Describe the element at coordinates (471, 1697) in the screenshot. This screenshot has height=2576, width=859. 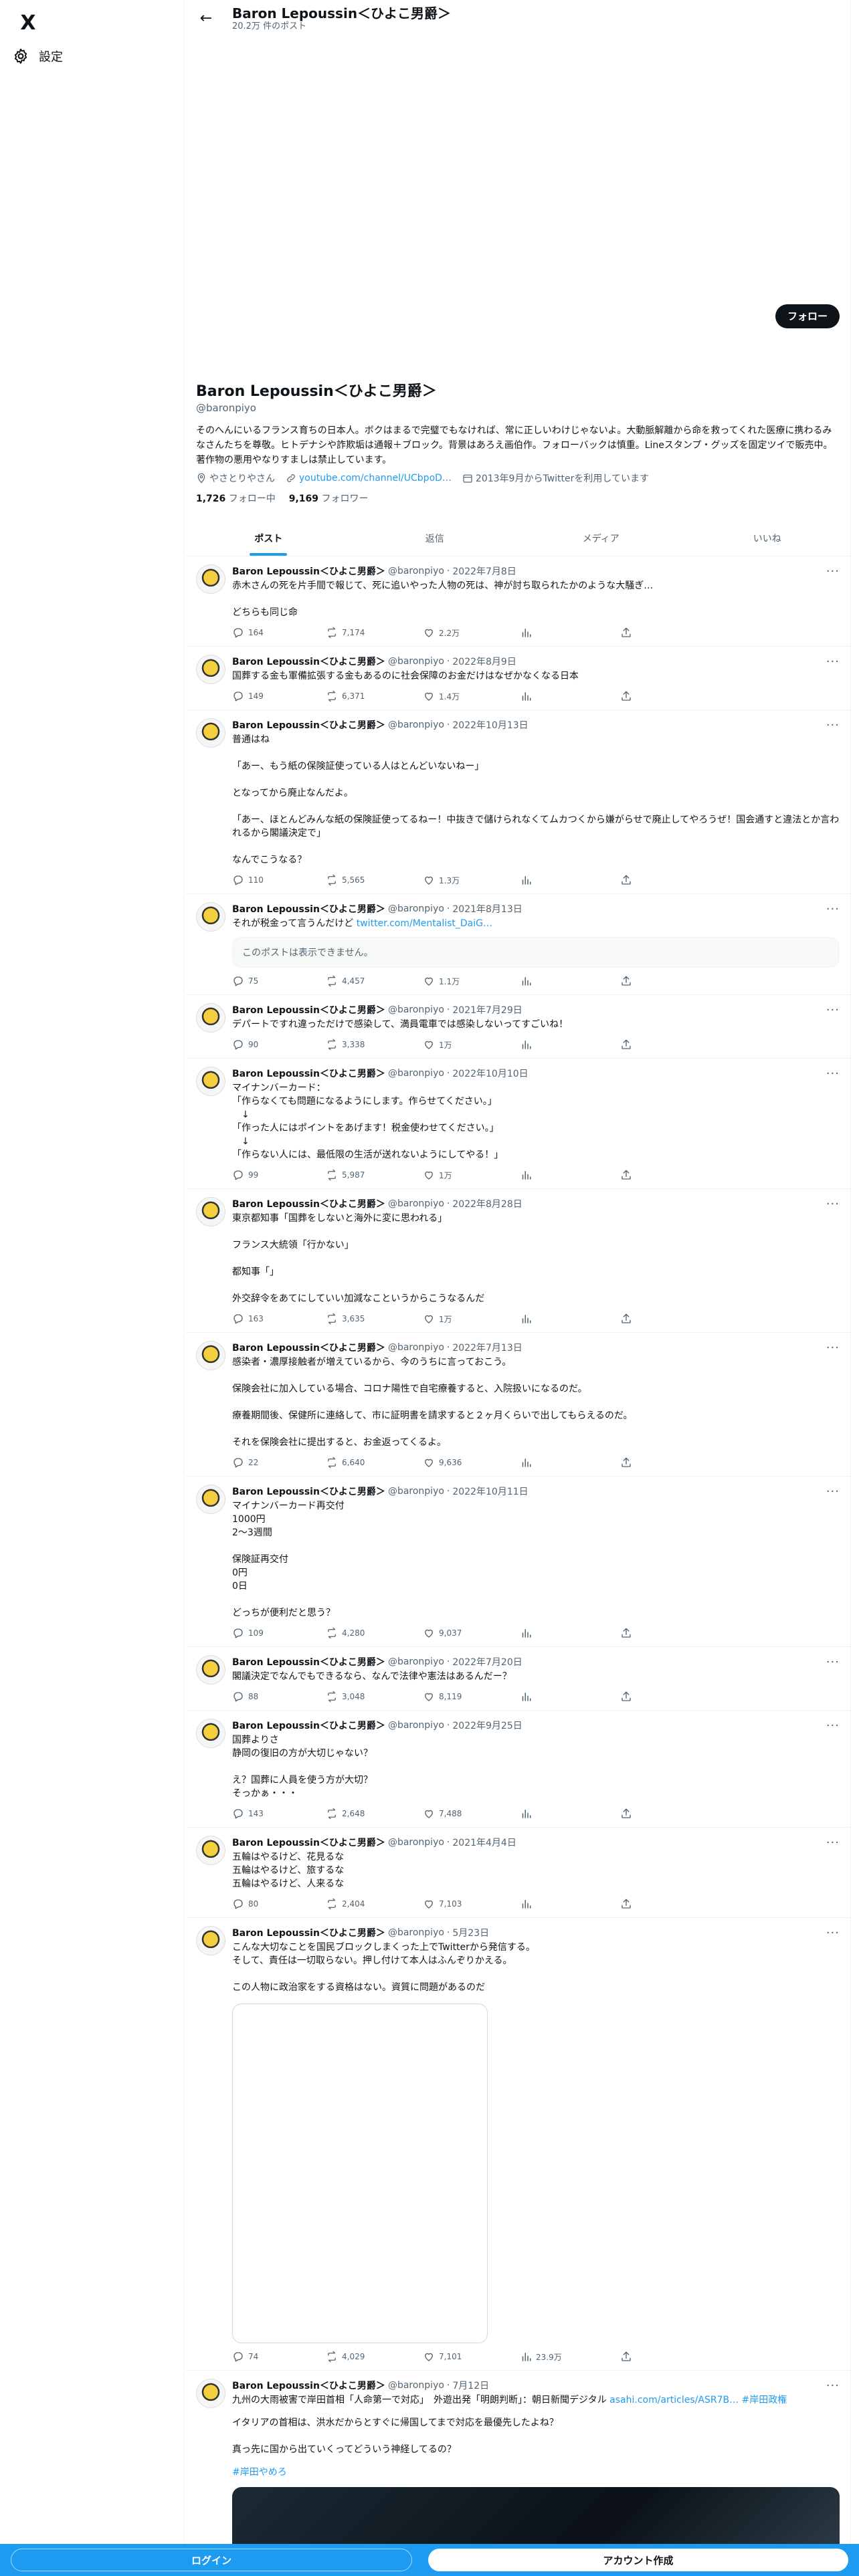
I see `like-button: 8,119` at that location.